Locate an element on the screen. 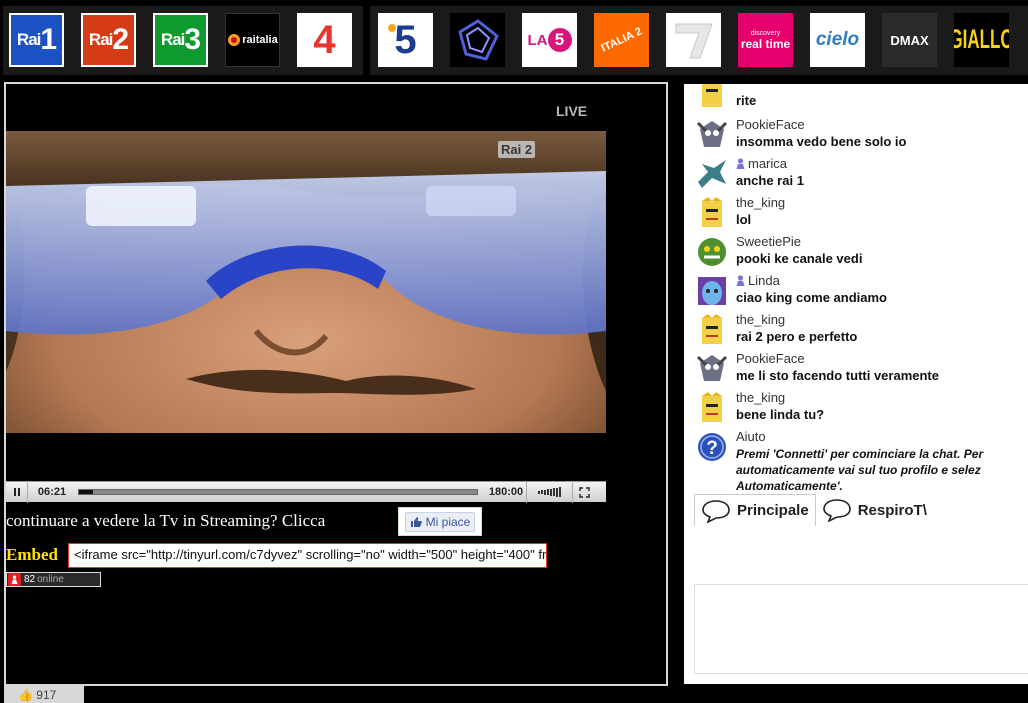 The image size is (1028, 703). chat-message-text: rite is located at coordinates (746, 100).